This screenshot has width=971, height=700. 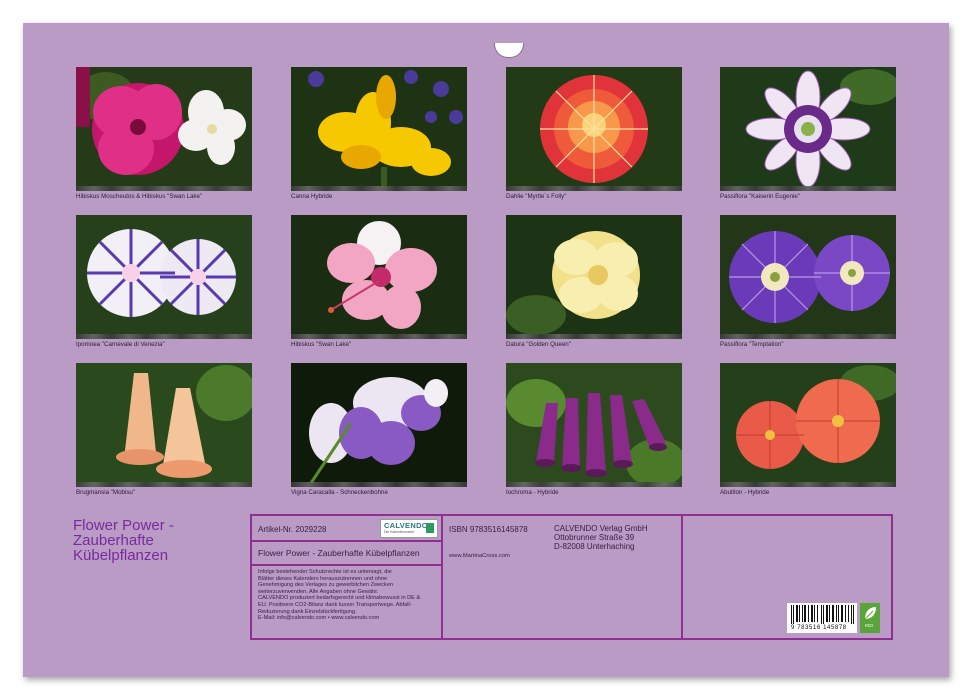 I want to click on caption-passiflora-eugenie: Passiflora "Kaiserin Eugenie", so click(x=760, y=196).